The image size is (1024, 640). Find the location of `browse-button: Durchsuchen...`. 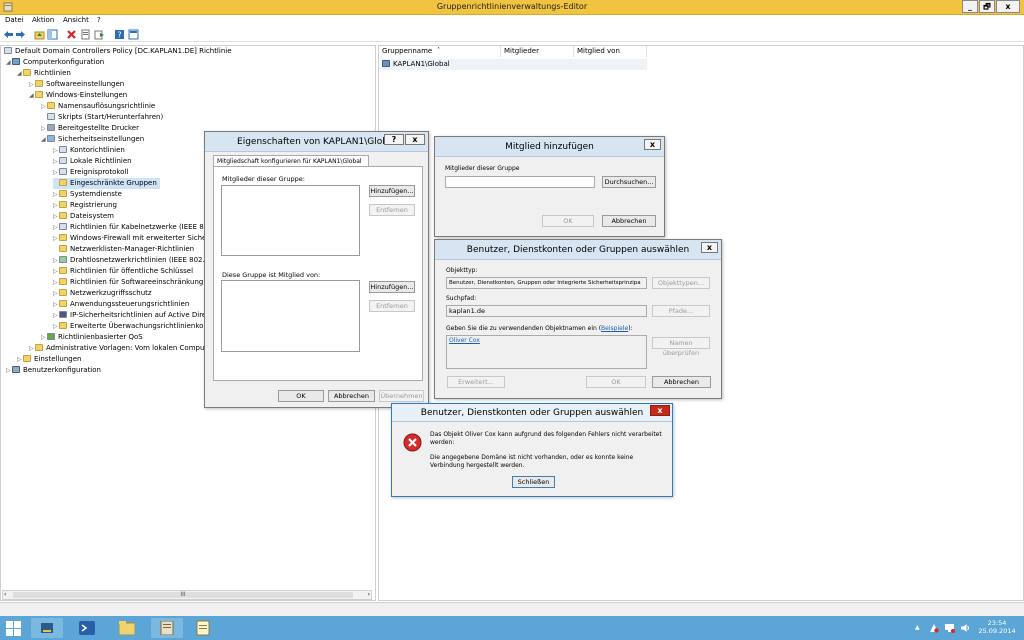

browse-button: Durchsuchen... is located at coordinates (629, 182).